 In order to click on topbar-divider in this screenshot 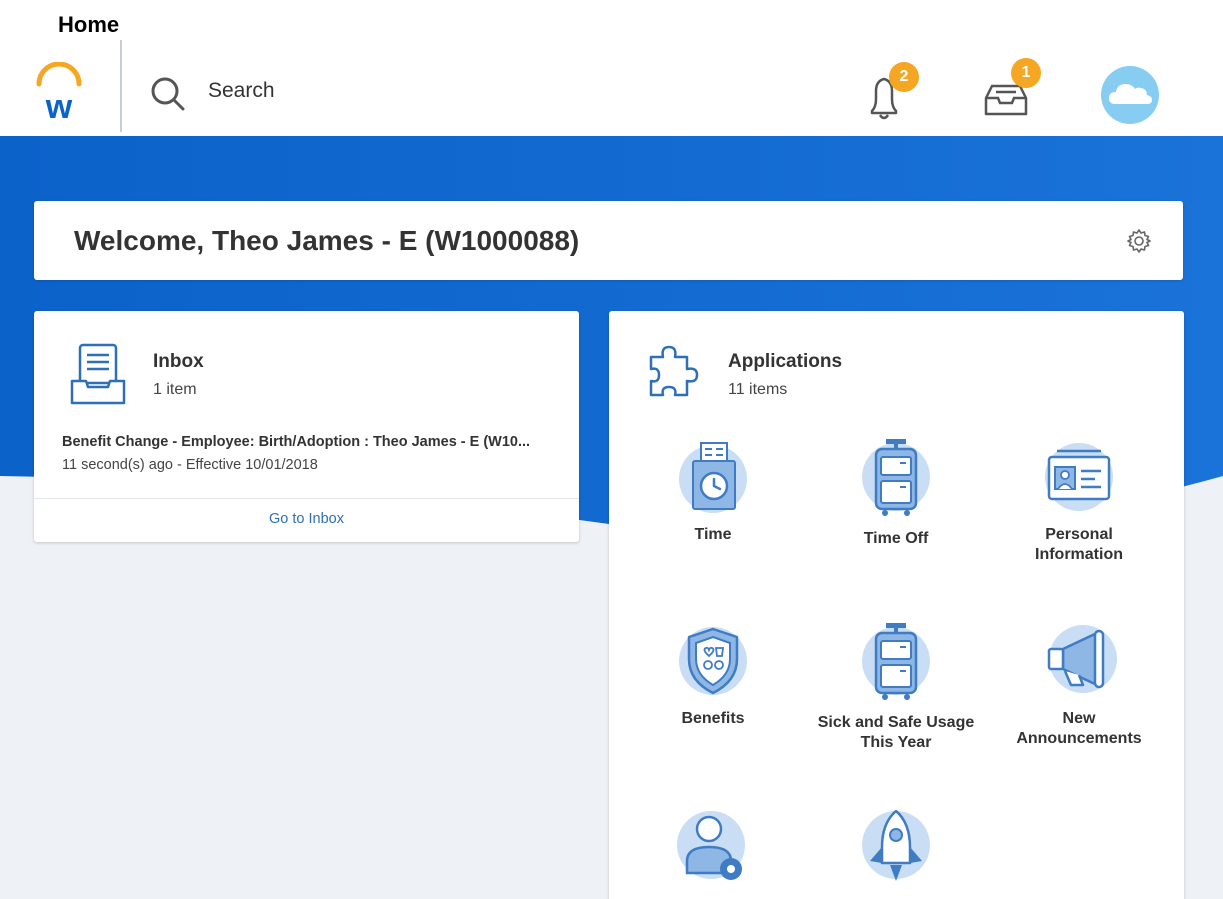, I will do `click(121, 86)`.